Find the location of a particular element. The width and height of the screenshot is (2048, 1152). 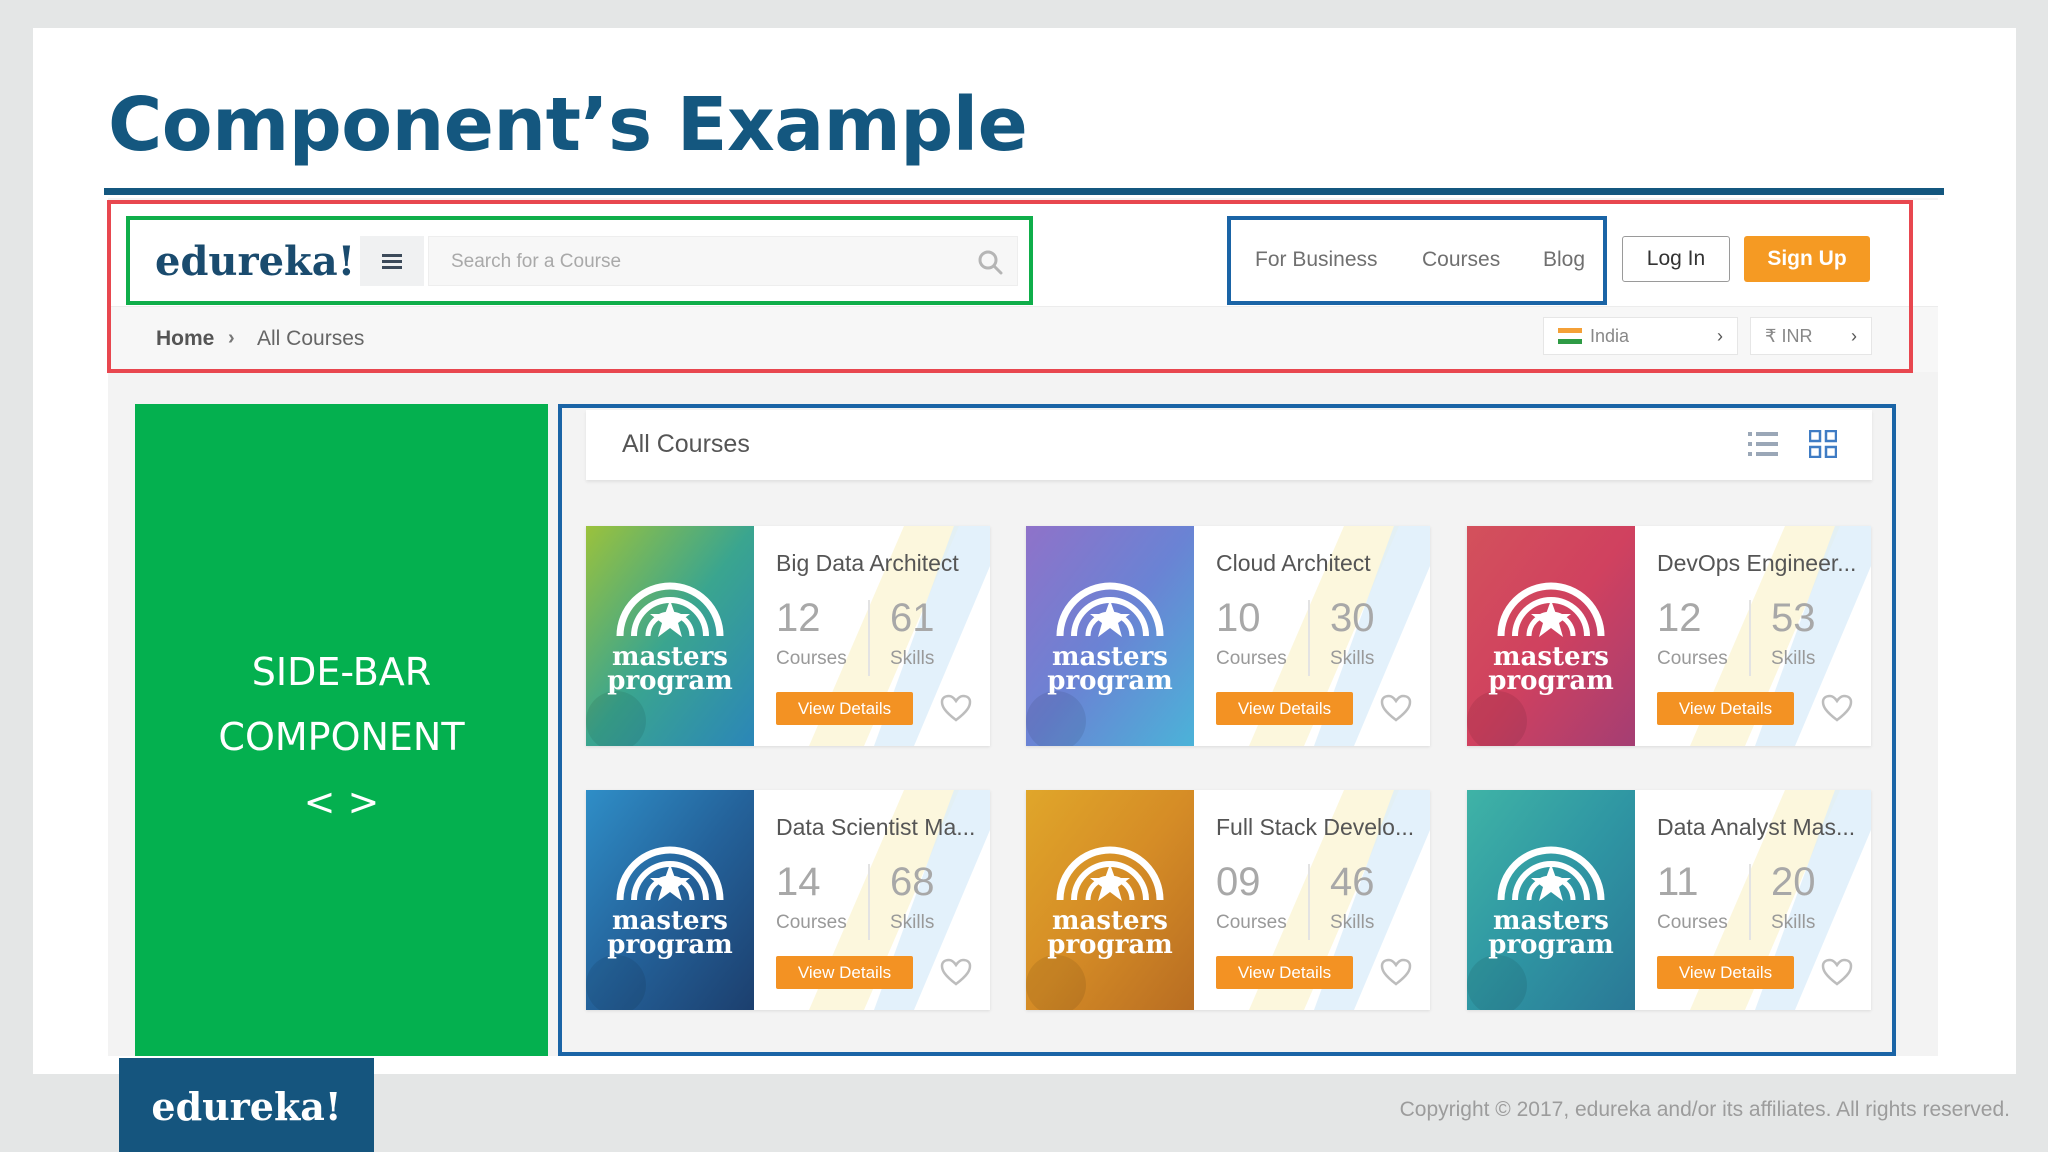

course-count: 09 is located at coordinates (1238, 882).